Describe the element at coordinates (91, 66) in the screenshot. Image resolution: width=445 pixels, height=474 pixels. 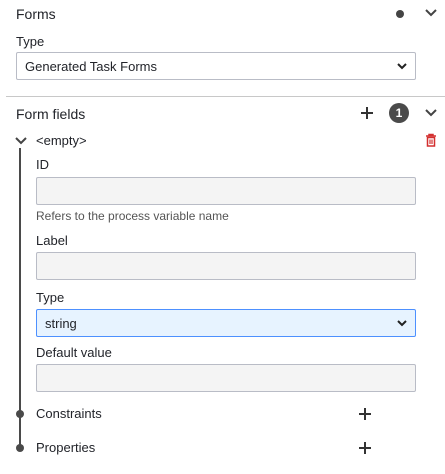
I see `form-type-select-value: Generated Task Forms` at that location.